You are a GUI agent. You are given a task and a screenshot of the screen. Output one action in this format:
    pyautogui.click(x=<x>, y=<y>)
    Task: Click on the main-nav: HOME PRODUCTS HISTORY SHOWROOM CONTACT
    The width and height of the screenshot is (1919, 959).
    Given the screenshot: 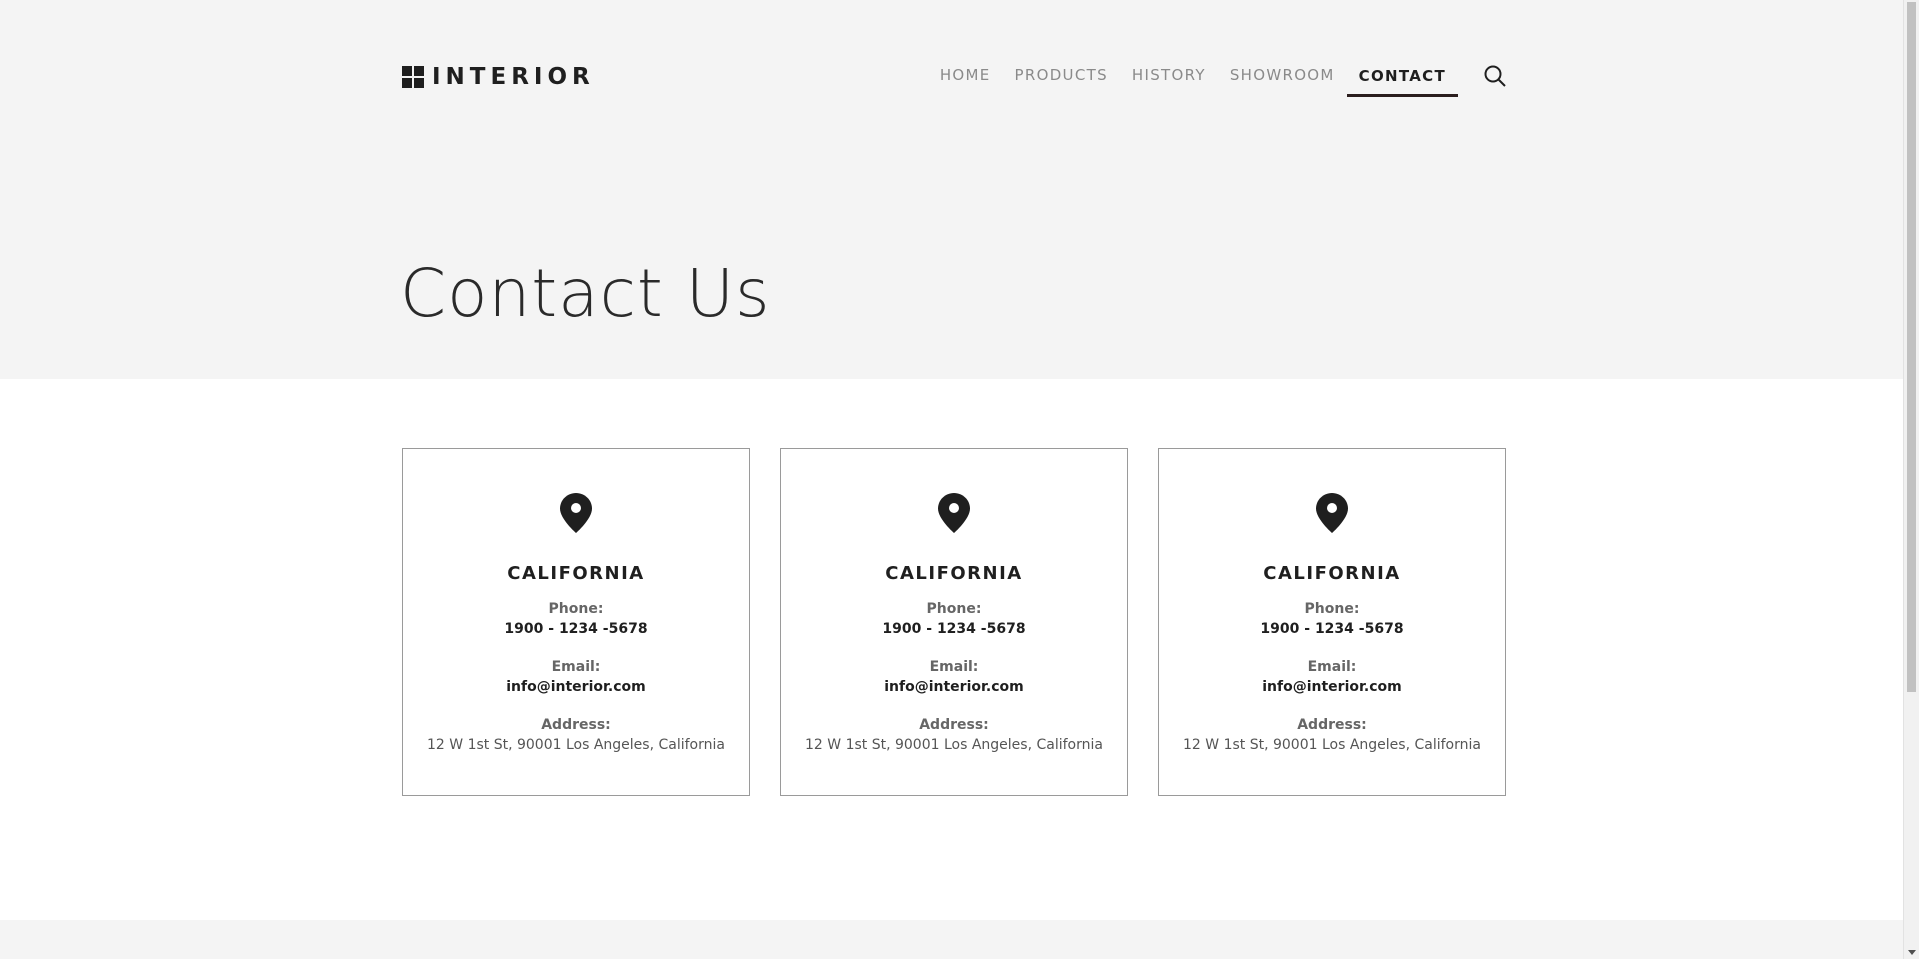 What is the action you would take?
    pyautogui.click(x=1213, y=76)
    